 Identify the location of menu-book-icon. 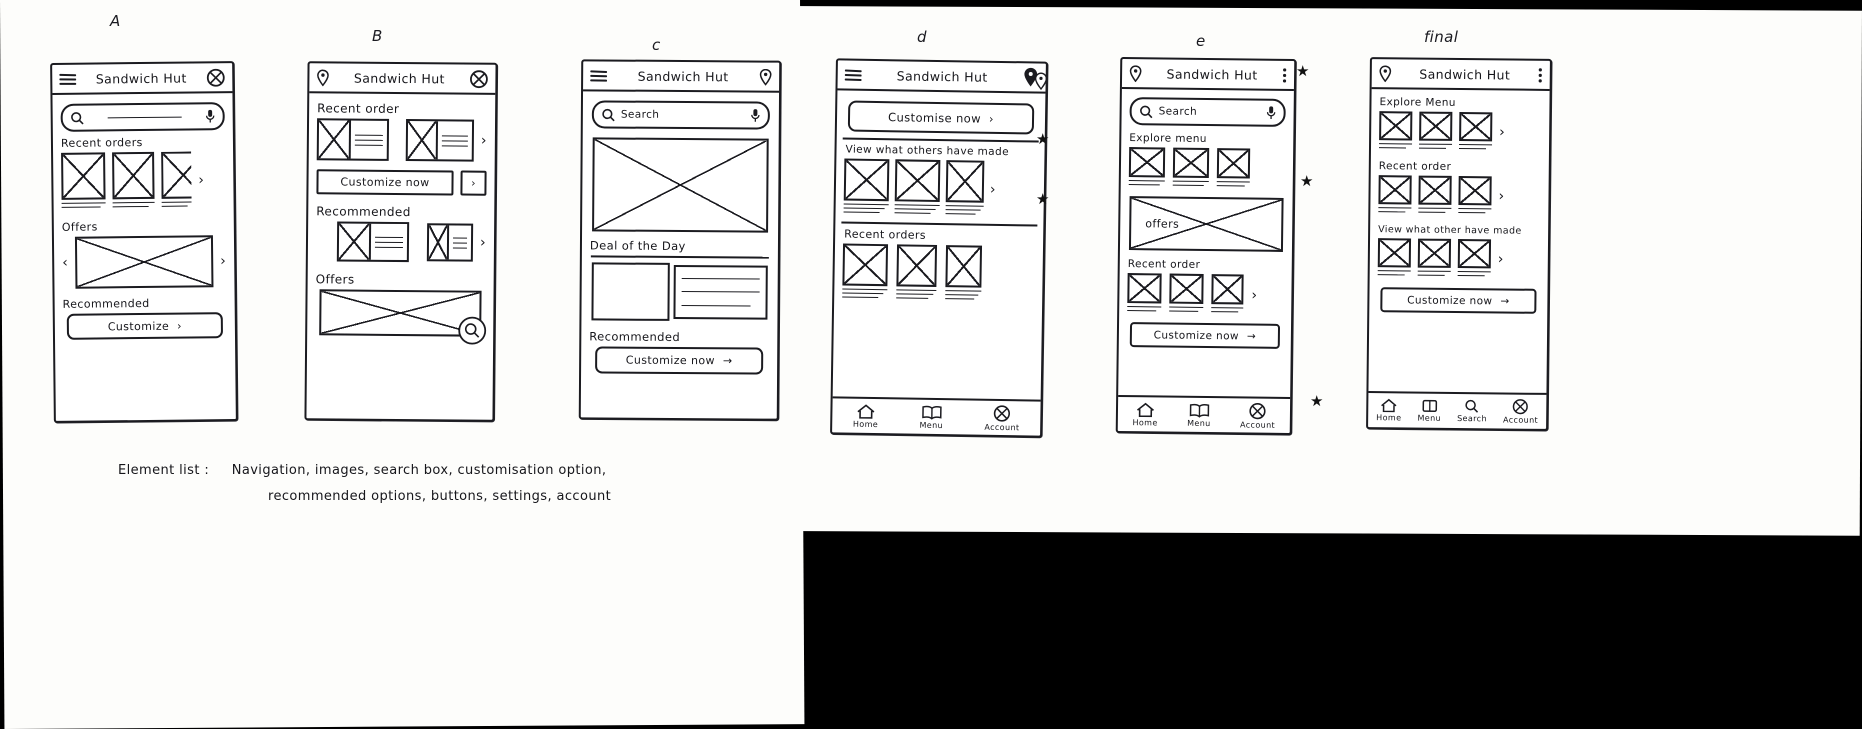
(1429, 406).